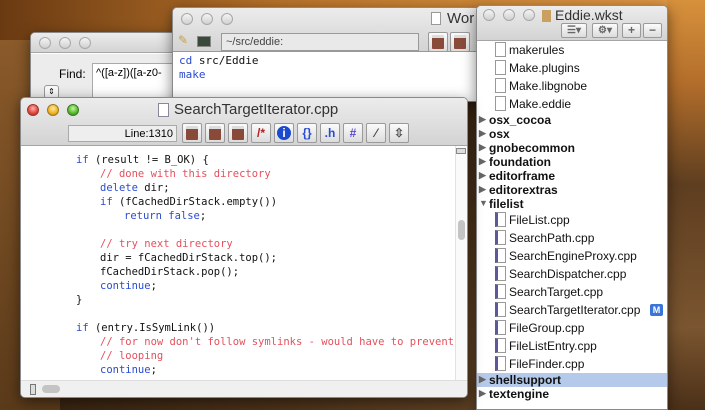 This screenshot has width=705, height=410. I want to click on folder-item: ▶ editorextras, so click(572, 190).